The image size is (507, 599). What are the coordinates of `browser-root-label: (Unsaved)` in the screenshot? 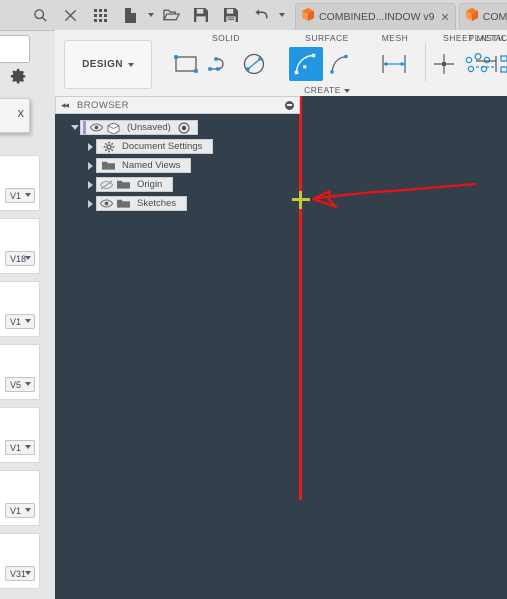 It's located at (149, 127).